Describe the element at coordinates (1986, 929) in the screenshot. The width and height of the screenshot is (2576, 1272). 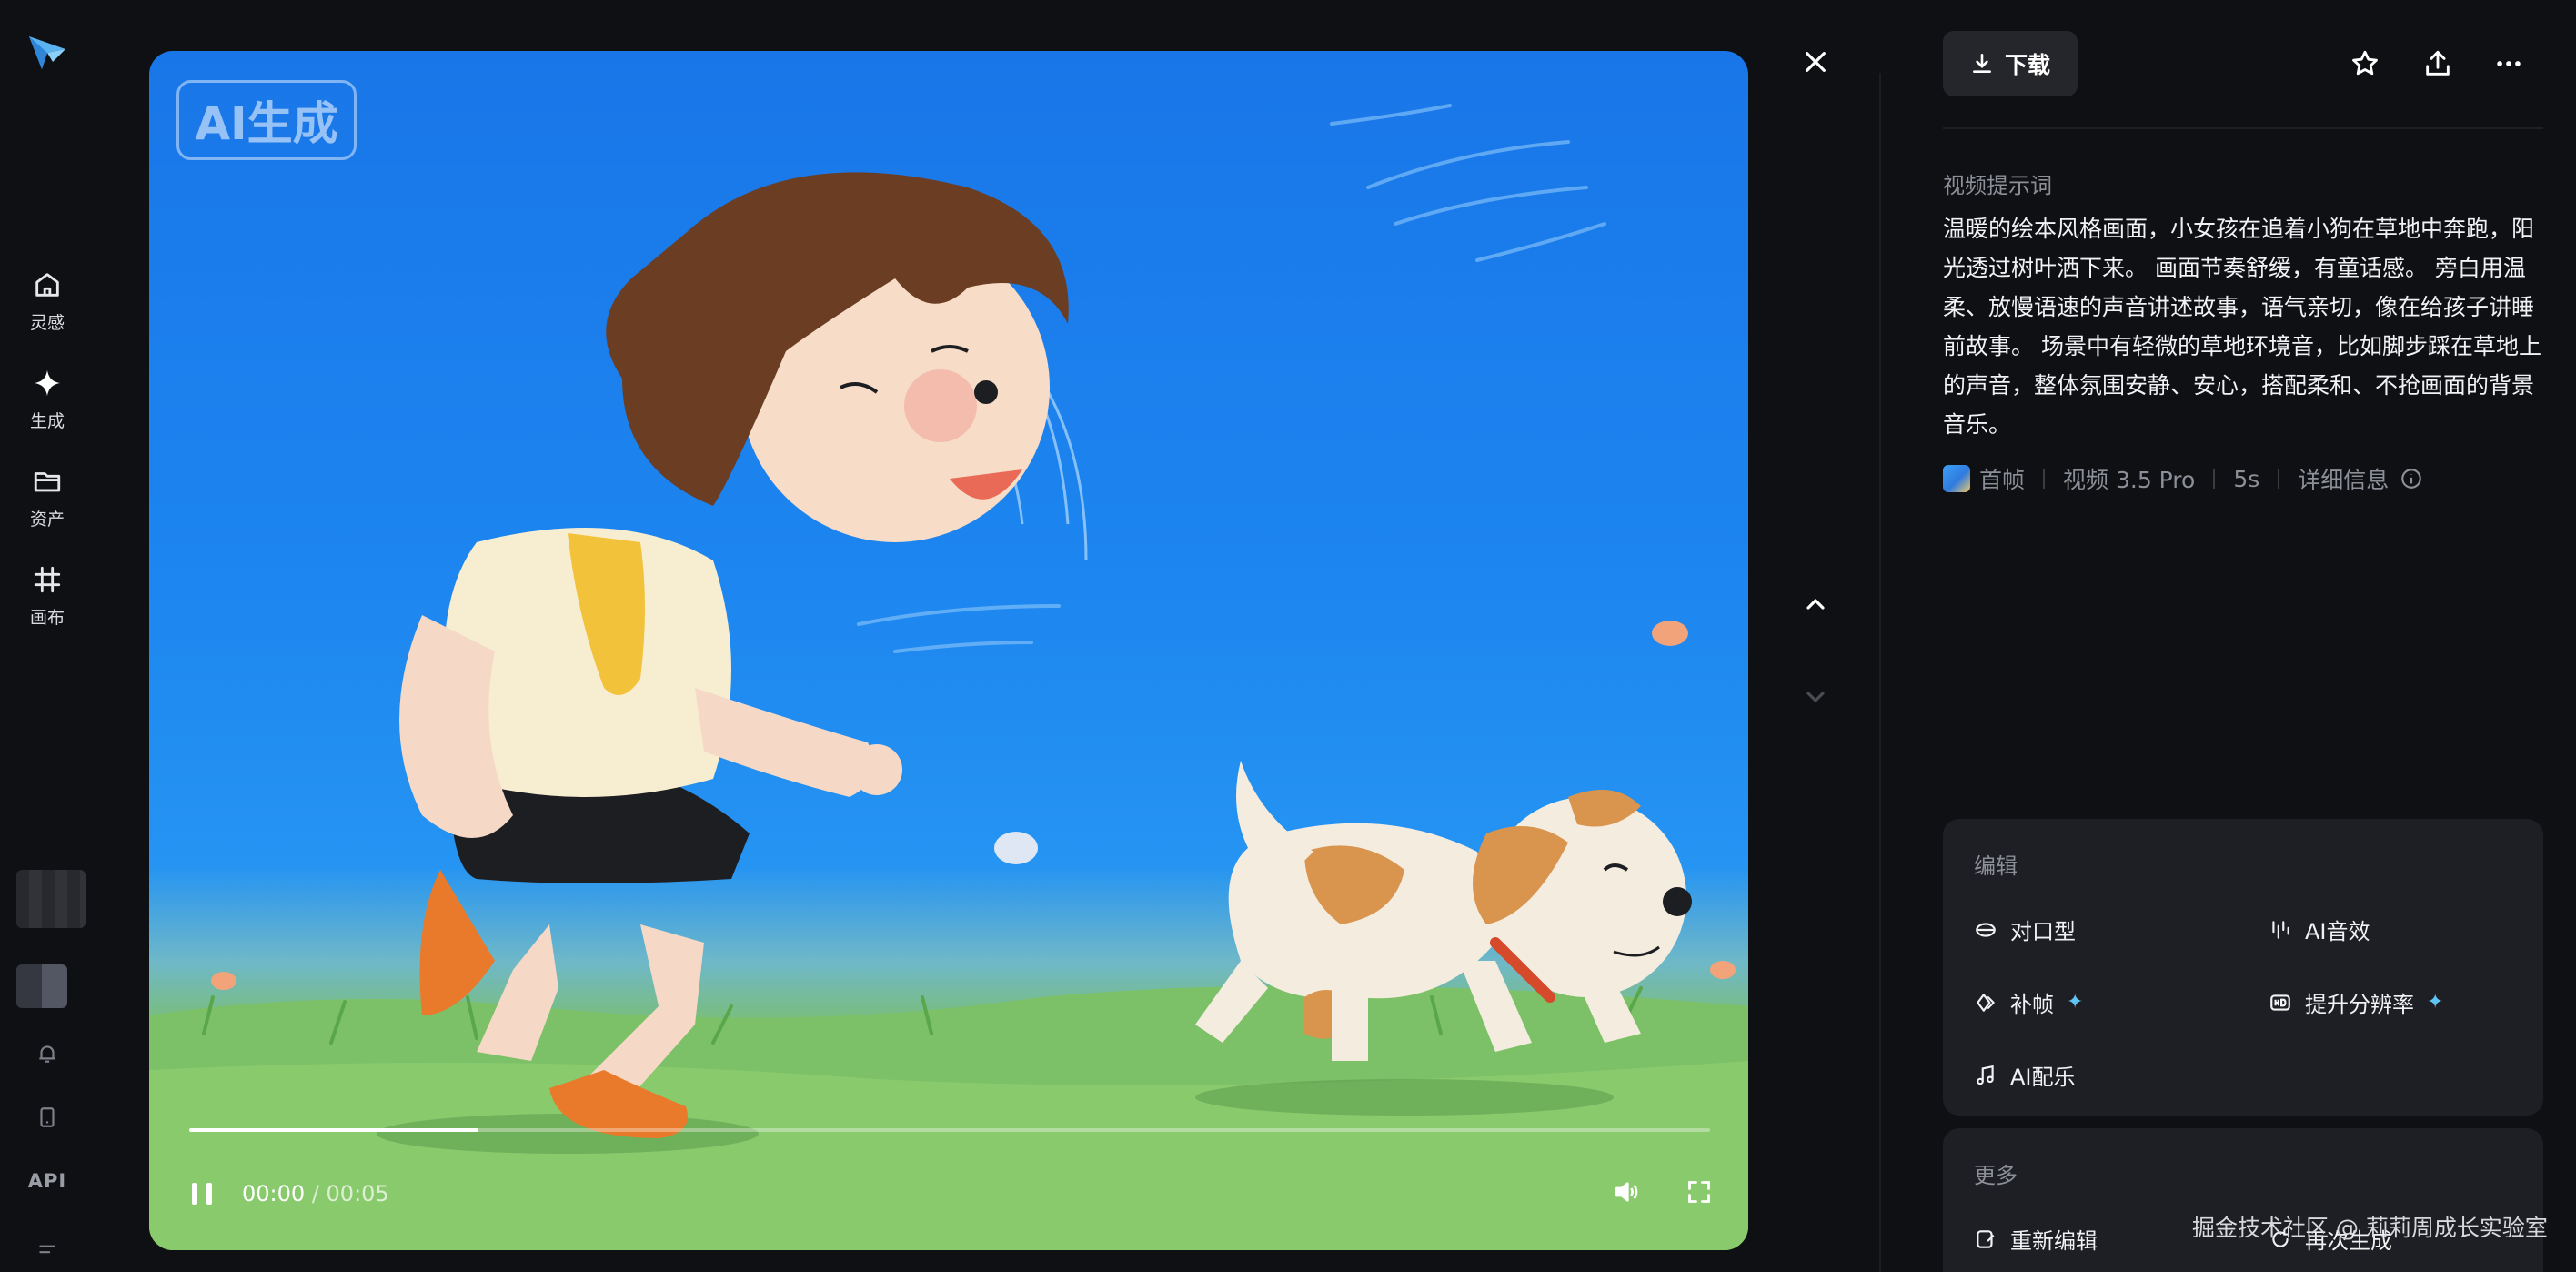
I see `lips-icon` at that location.